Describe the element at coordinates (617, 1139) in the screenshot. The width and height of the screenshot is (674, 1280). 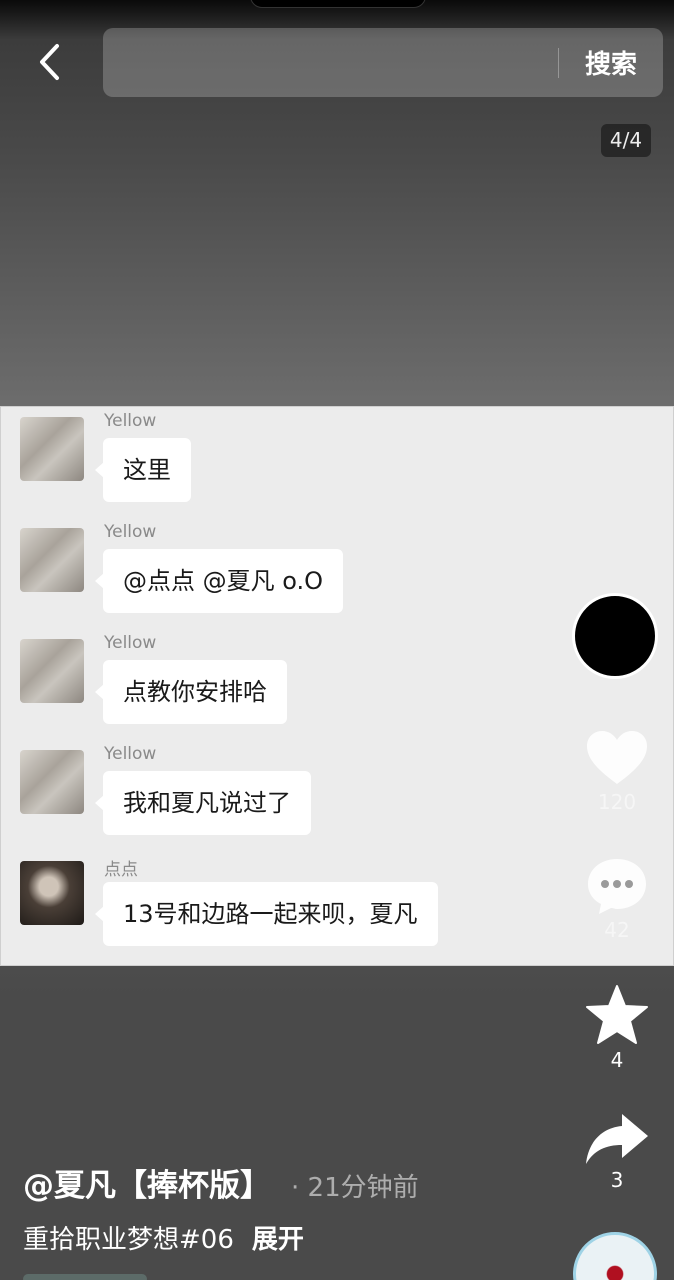
I see `share-arrow-icon` at that location.